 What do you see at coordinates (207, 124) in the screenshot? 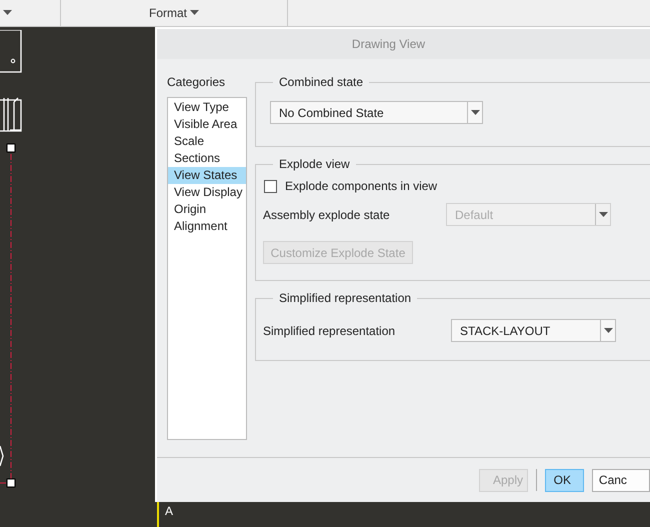
I see `category-item: Visible Area` at bounding box center [207, 124].